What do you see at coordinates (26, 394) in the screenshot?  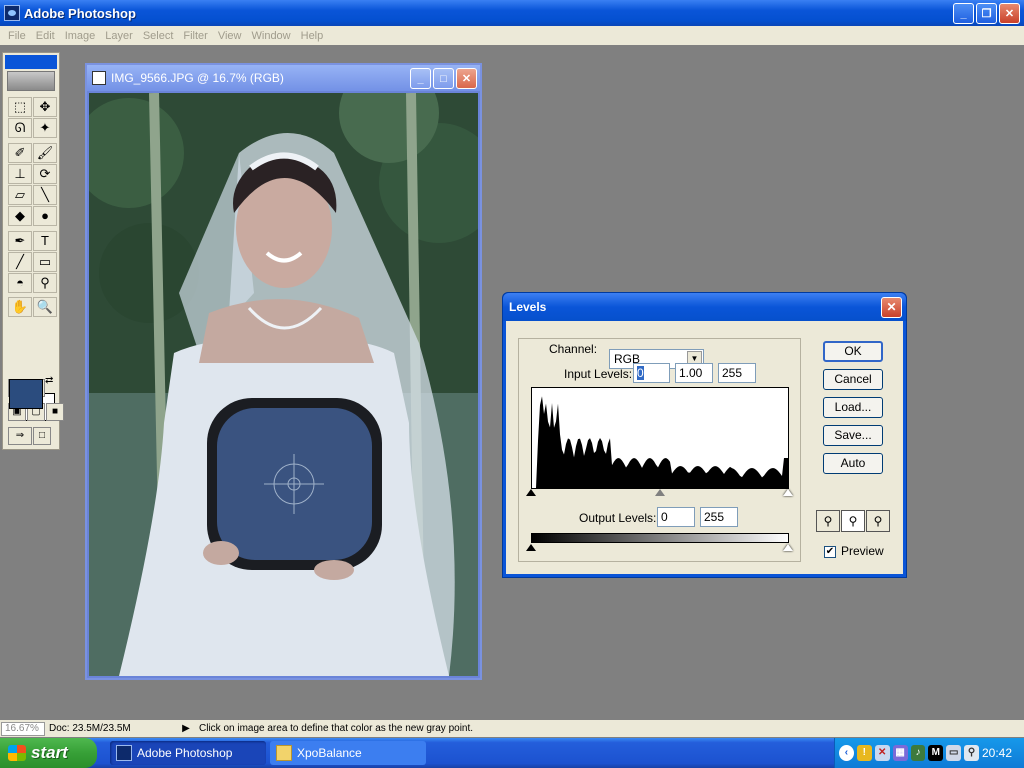 I see `foreground-color-swatch` at bounding box center [26, 394].